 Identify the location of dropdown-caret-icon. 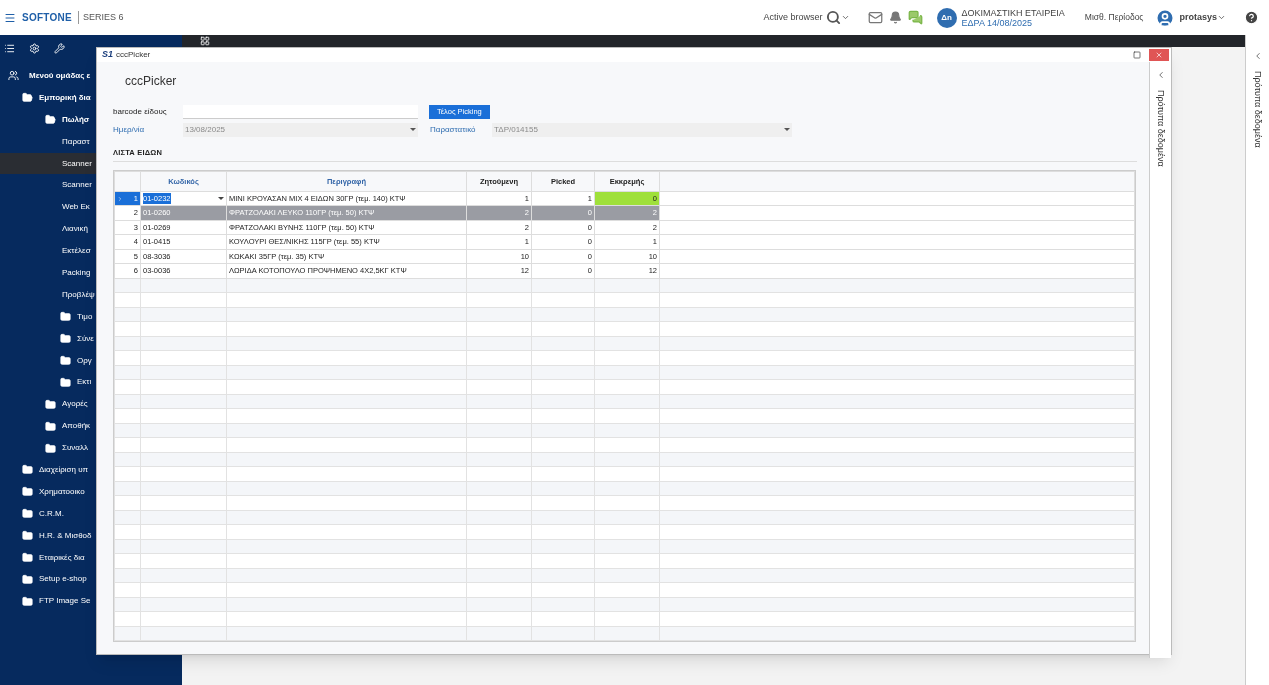
(221, 198).